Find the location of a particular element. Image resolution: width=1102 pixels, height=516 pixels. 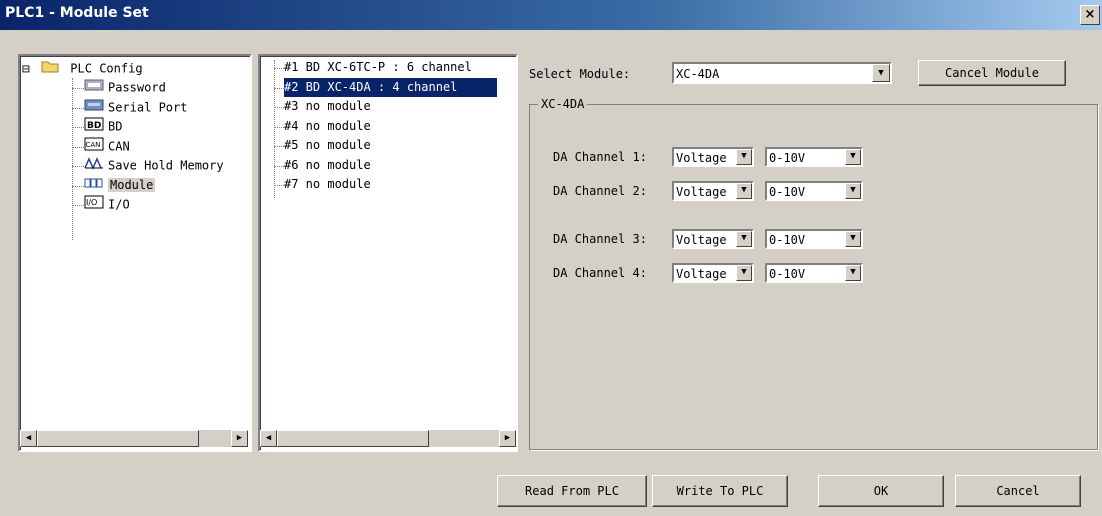

svg-text: CAN is located at coordinates (93, 145).